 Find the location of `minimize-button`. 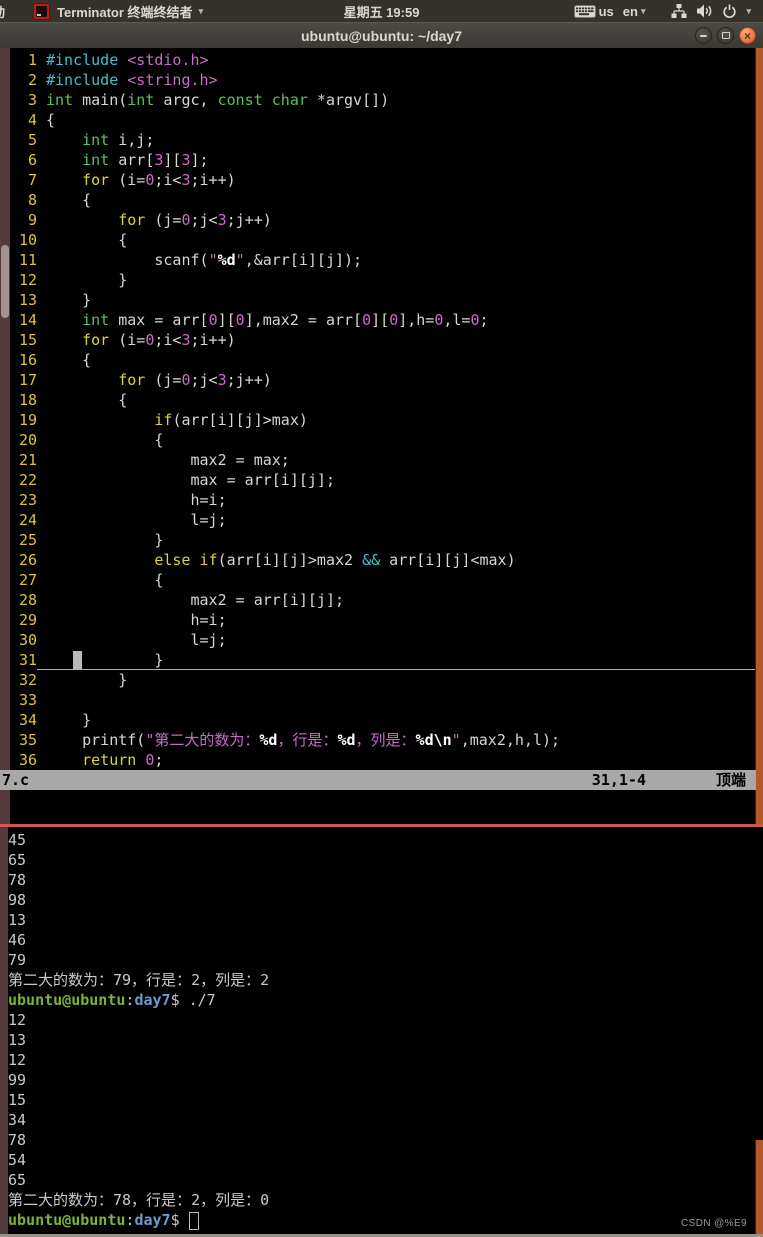

minimize-button is located at coordinates (703, 35).